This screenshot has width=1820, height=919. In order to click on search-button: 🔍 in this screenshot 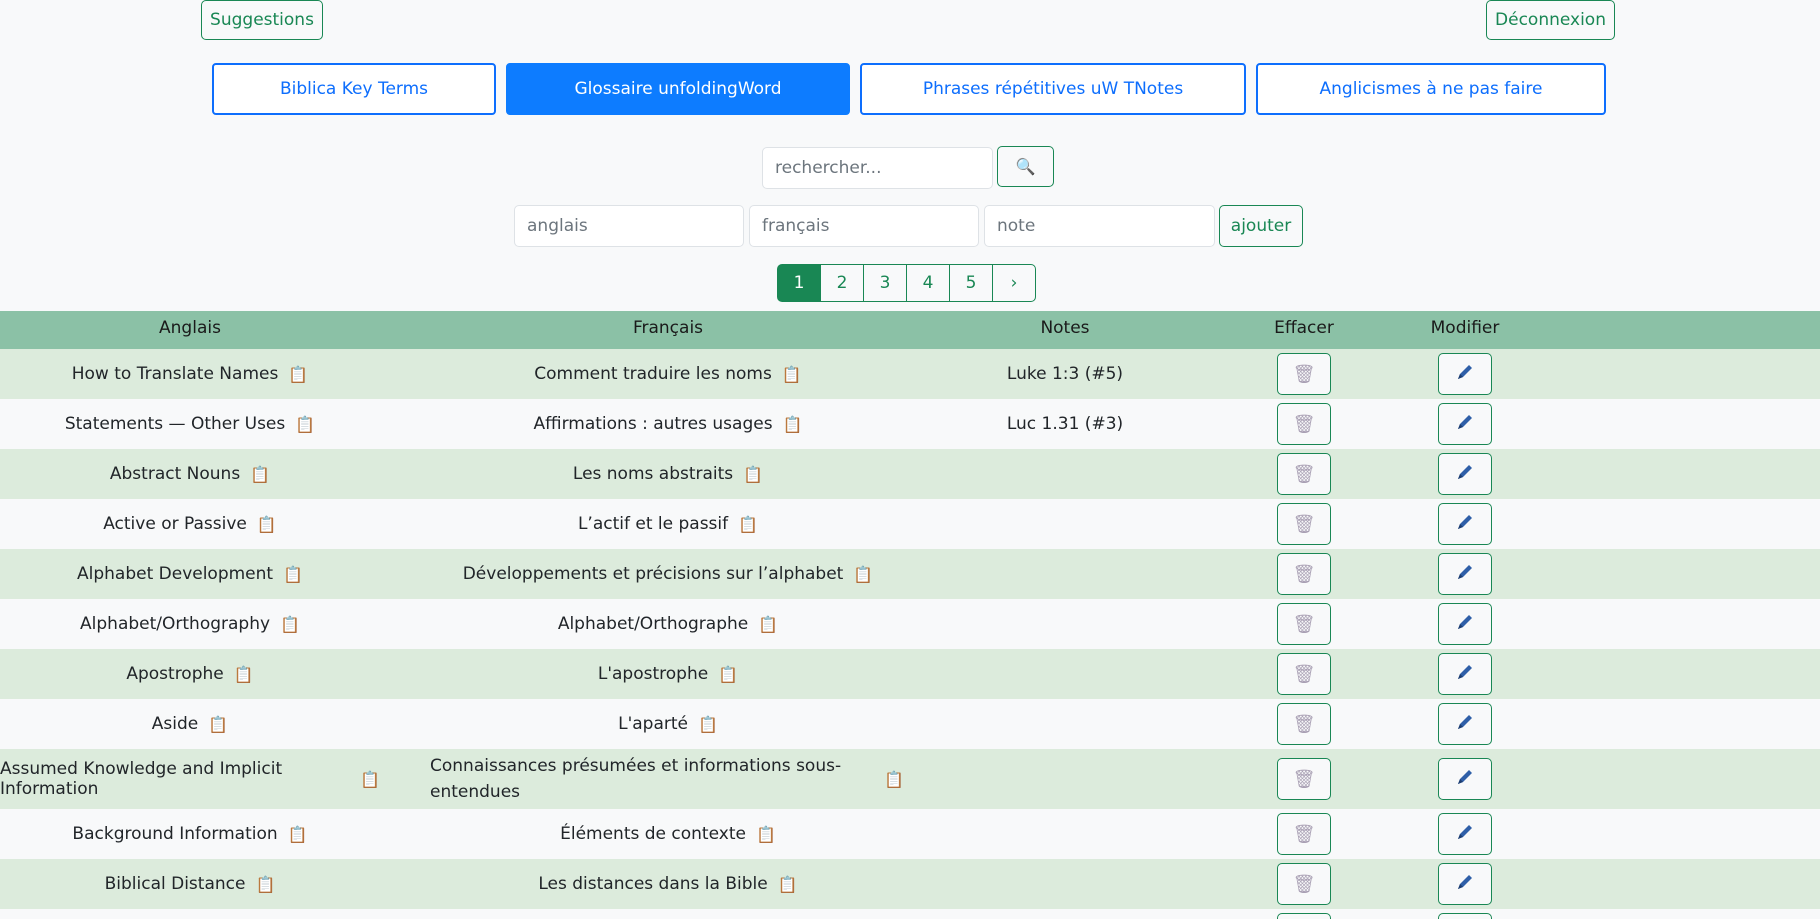, I will do `click(1025, 166)`.